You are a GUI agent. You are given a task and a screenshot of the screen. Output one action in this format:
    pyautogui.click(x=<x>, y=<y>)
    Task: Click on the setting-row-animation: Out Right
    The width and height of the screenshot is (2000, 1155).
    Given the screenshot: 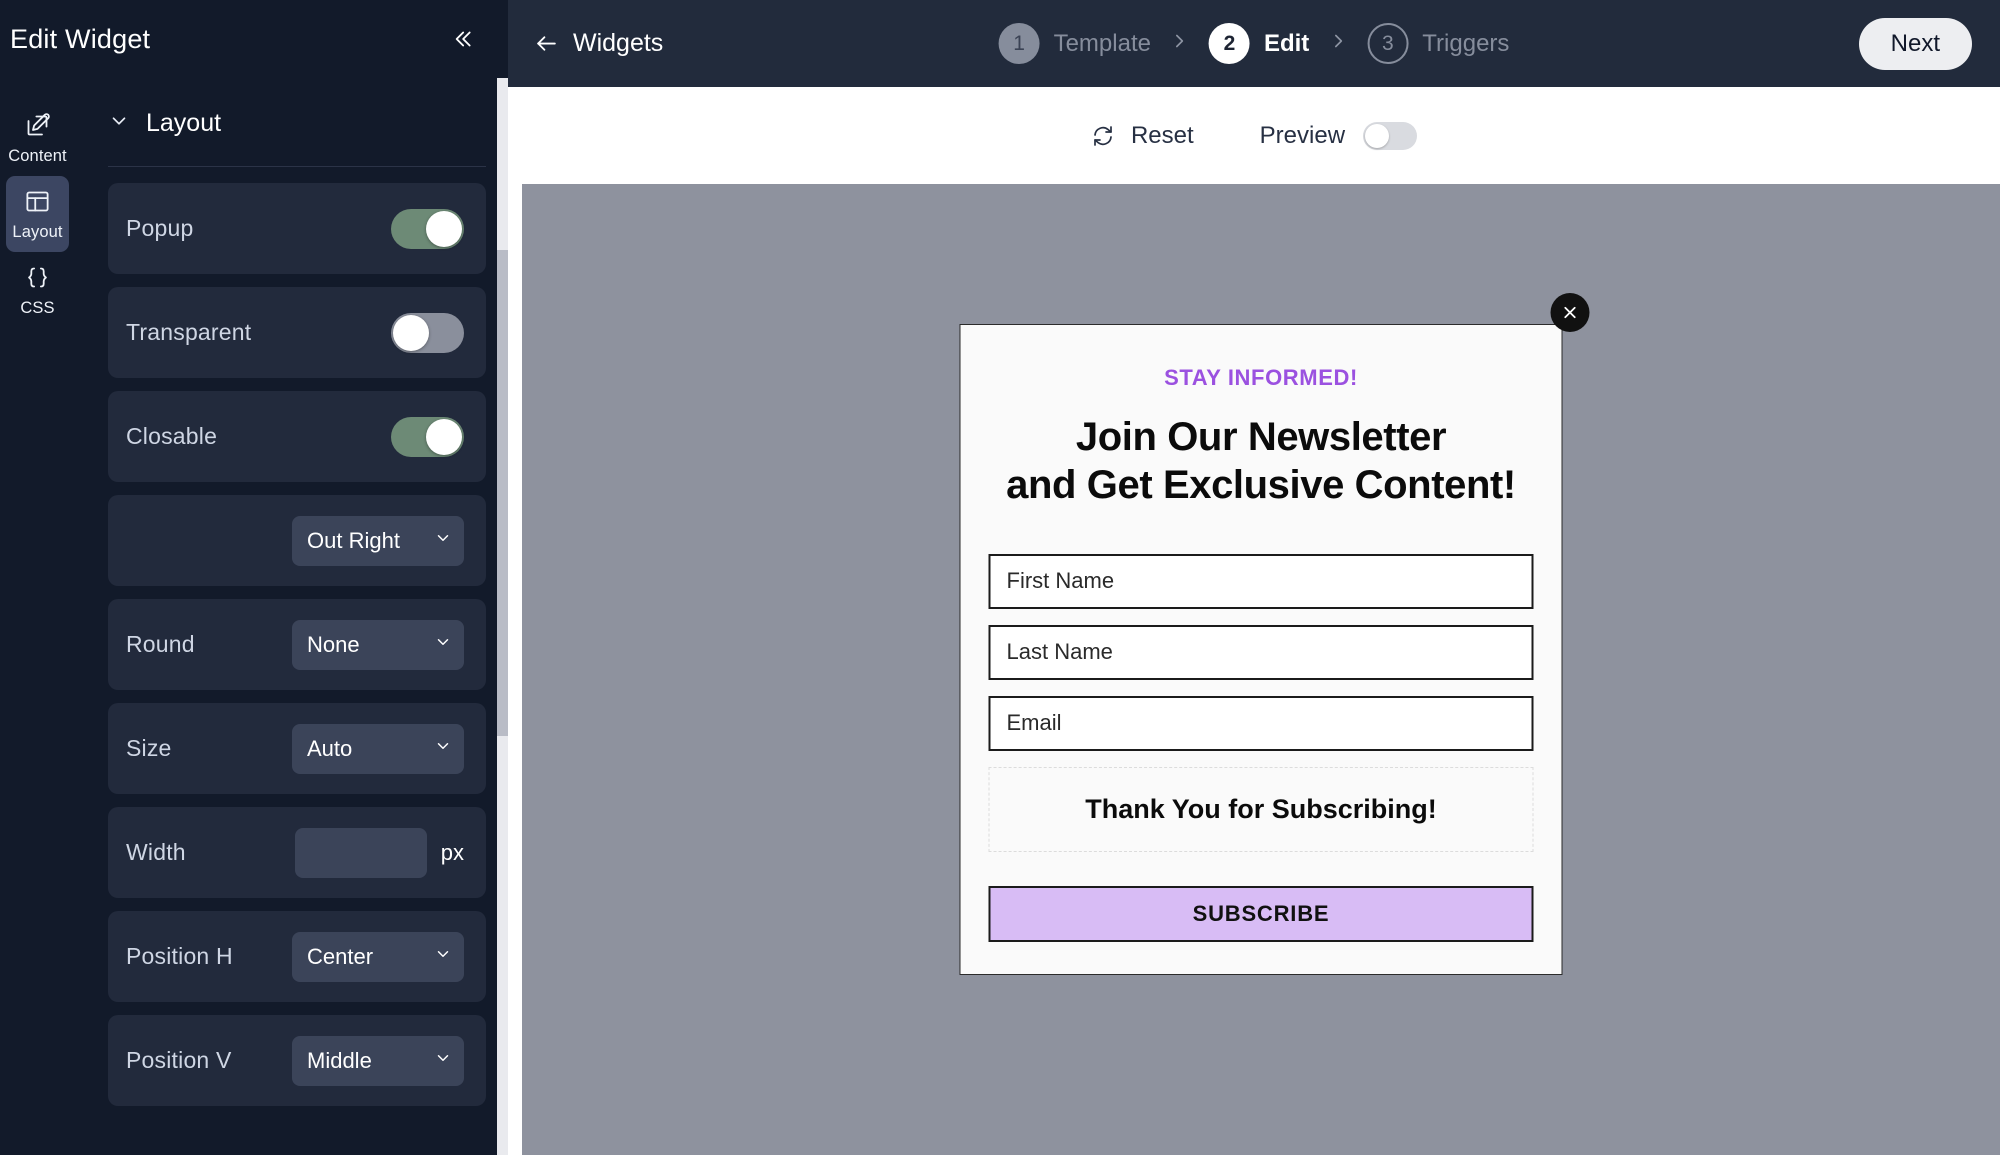 What is the action you would take?
    pyautogui.click(x=297, y=540)
    